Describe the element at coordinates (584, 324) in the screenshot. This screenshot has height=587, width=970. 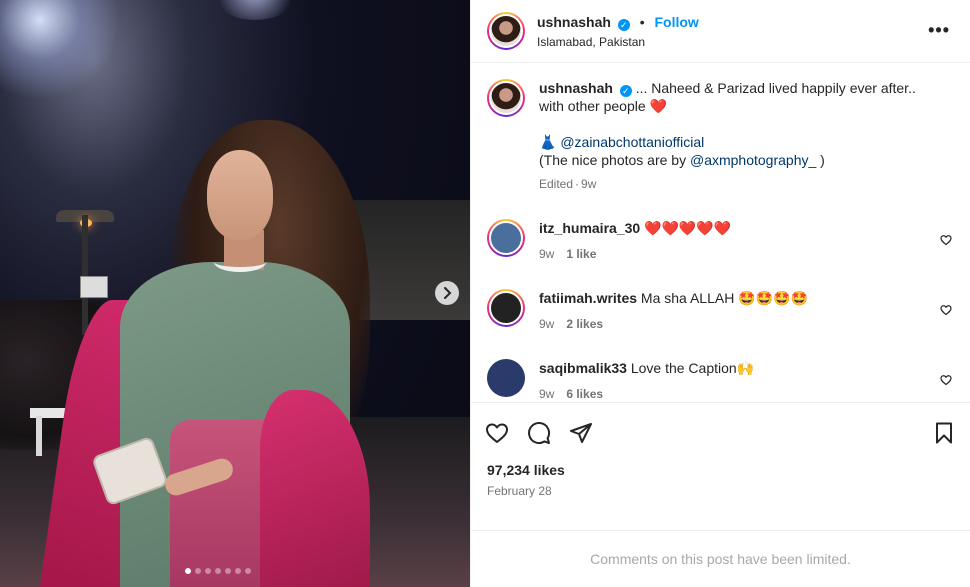
I see `comment-likes: 2 likes` at that location.